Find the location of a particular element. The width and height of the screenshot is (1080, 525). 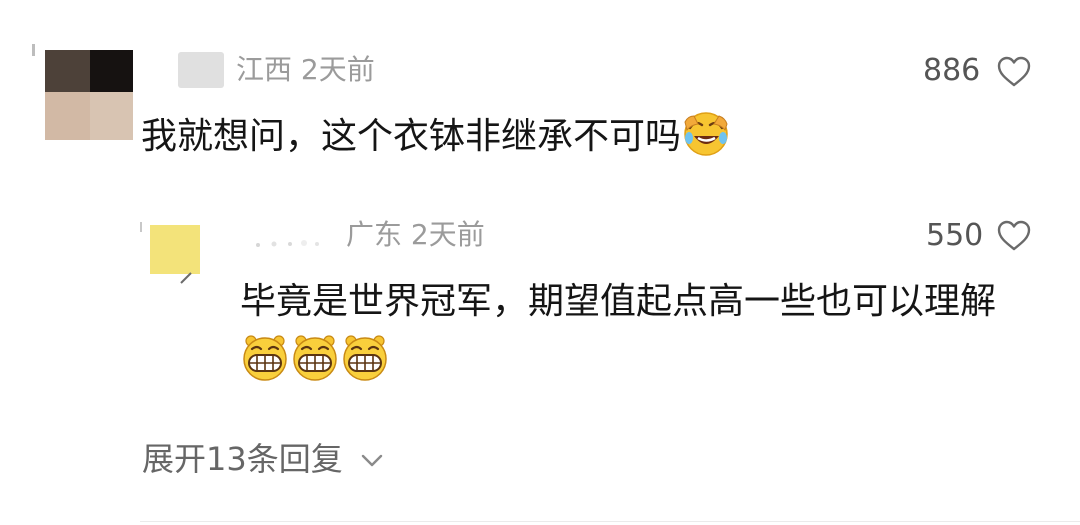

comment-location: 江西 is located at coordinates (264, 69).